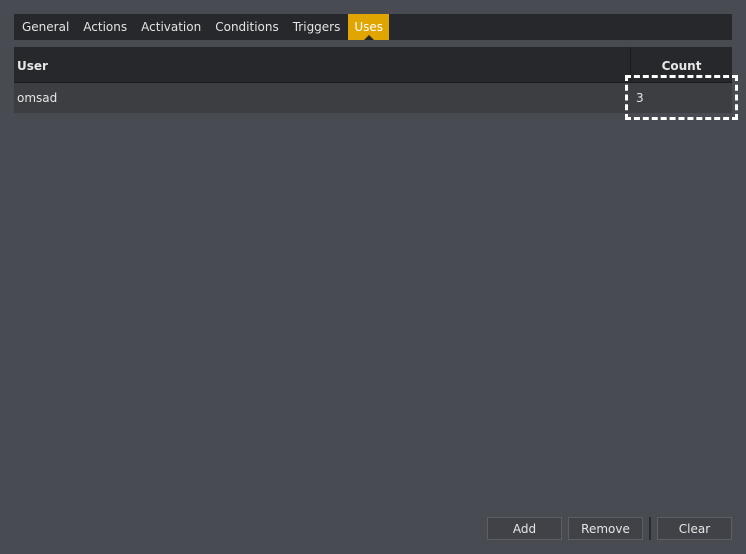  I want to click on table-row: omsad 3, so click(373, 98).